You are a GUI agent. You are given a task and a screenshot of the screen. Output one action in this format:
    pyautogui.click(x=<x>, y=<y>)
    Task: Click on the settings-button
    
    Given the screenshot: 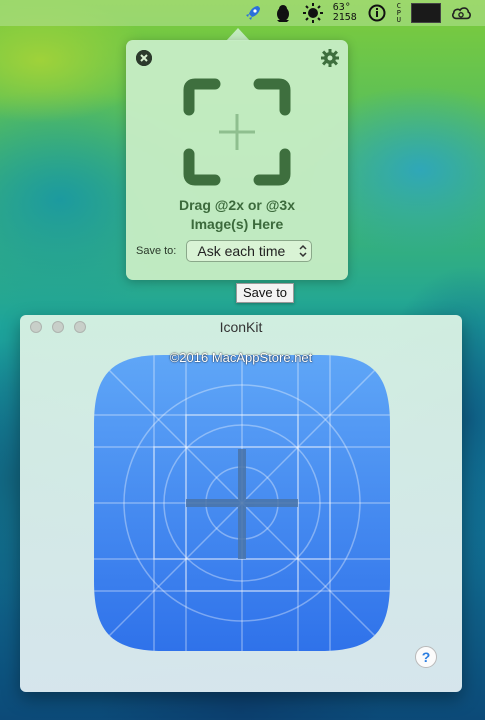 What is the action you would take?
    pyautogui.click(x=330, y=58)
    